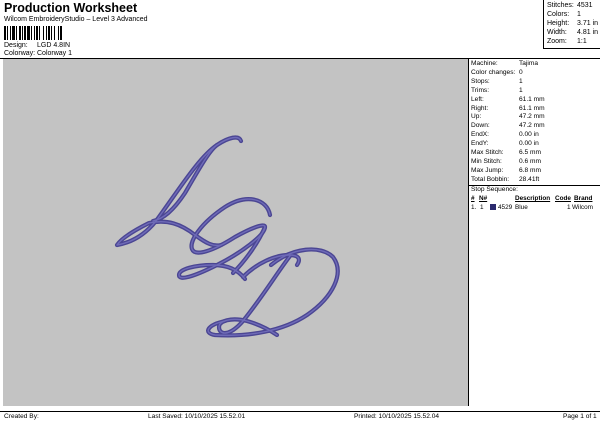  I want to click on info-value: Tajima, so click(529, 63).